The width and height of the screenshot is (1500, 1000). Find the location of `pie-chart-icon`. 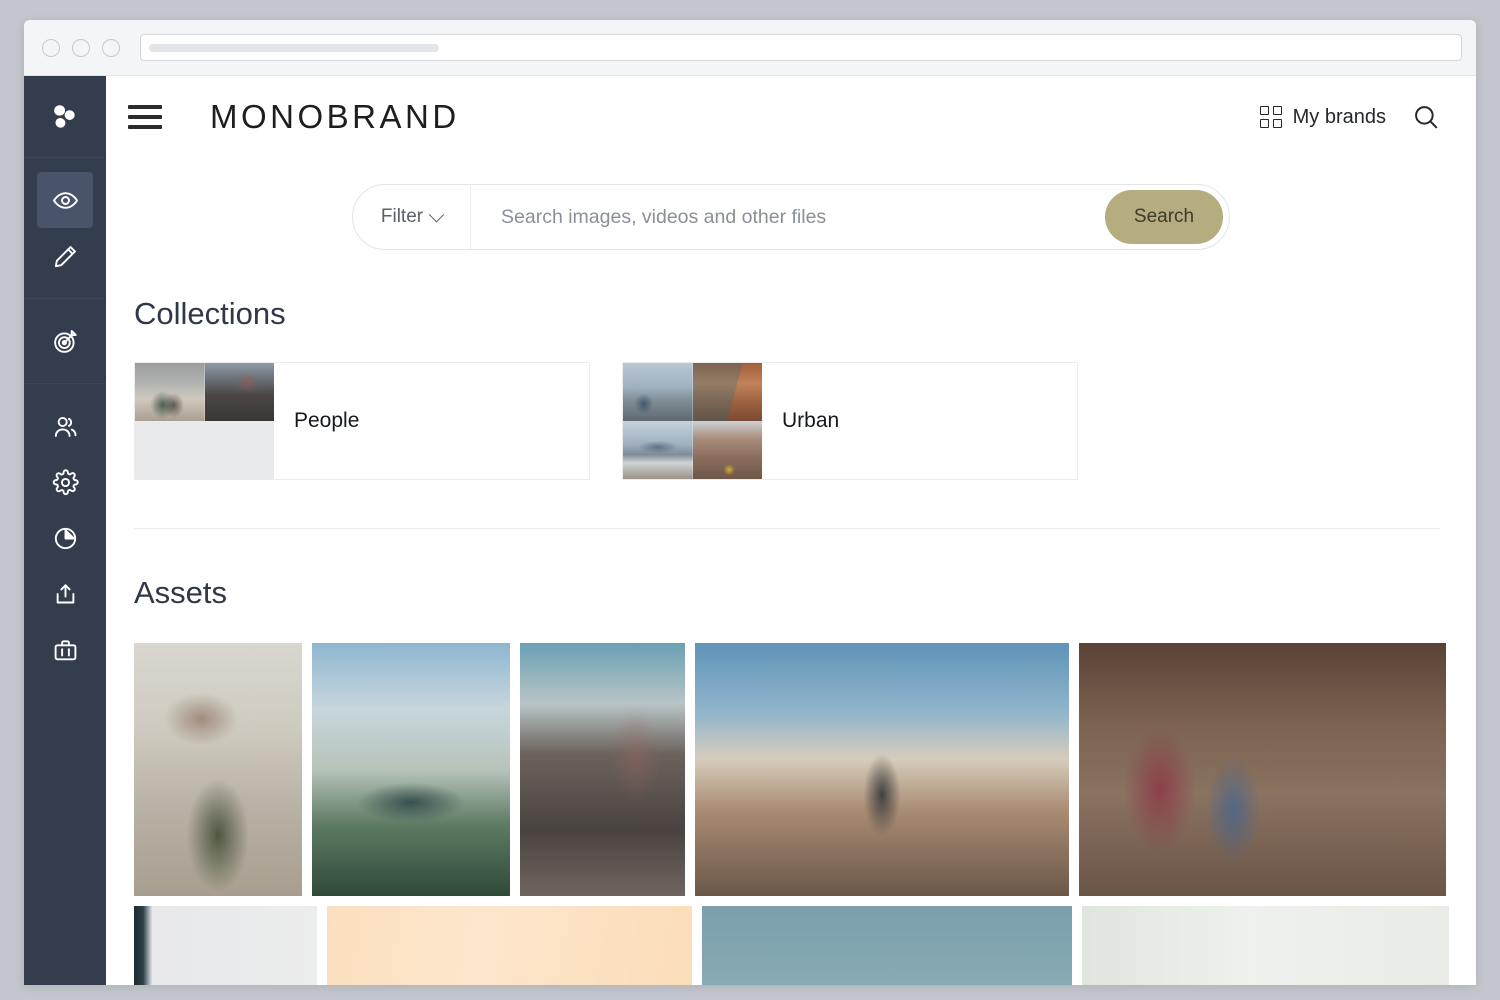

pie-chart-icon is located at coordinates (65, 538).